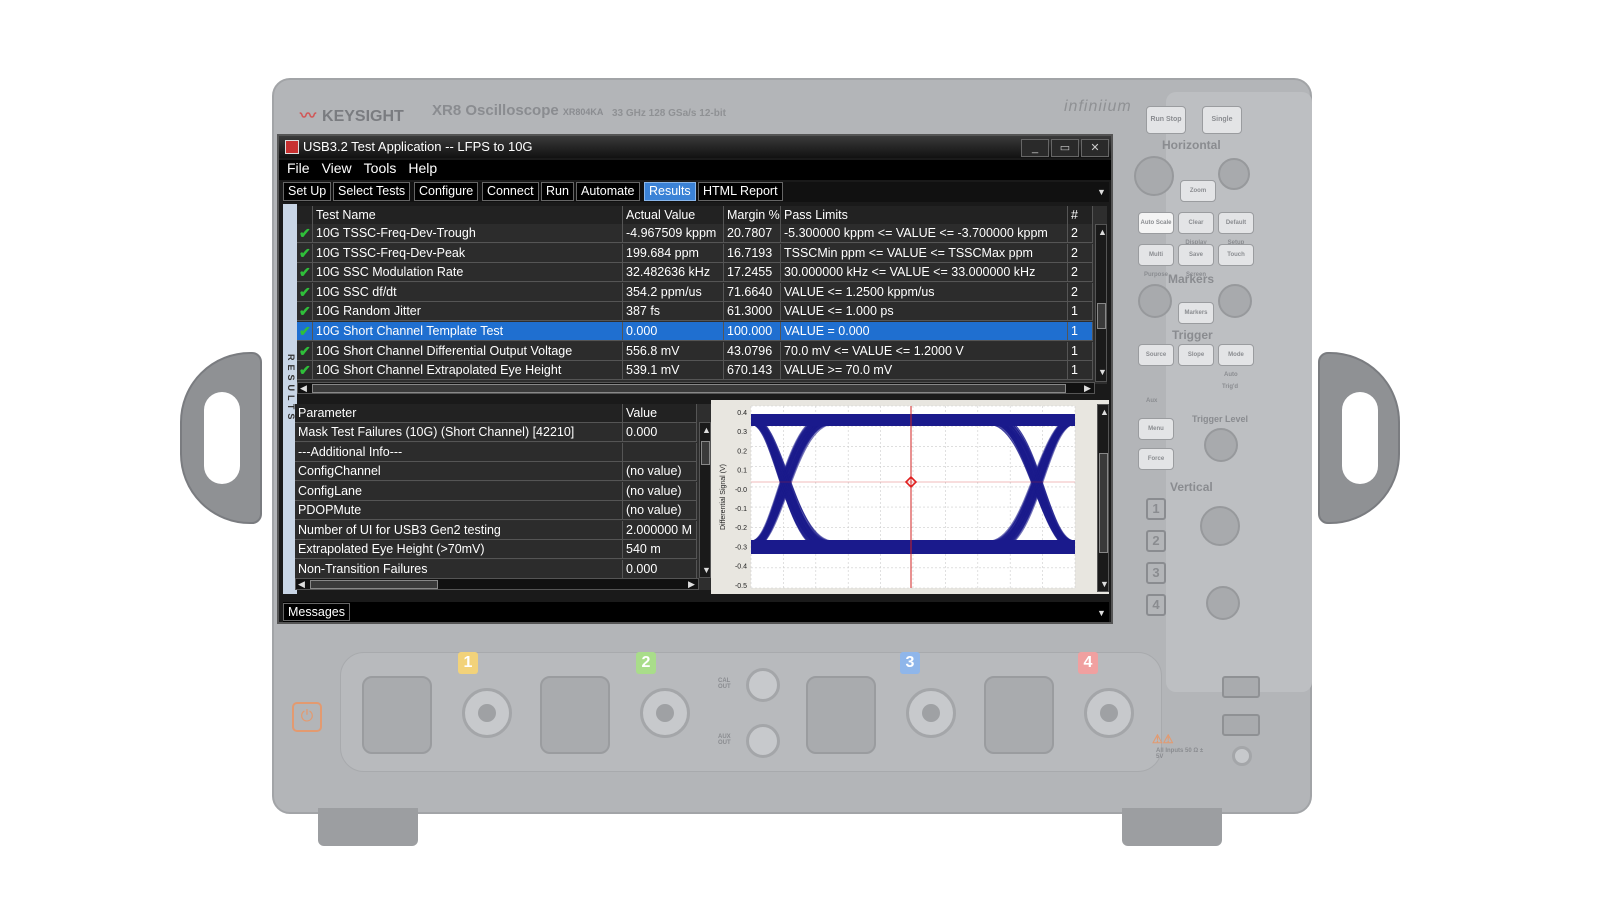 The image size is (1600, 900). I want to click on right-handle, so click(1359, 438).